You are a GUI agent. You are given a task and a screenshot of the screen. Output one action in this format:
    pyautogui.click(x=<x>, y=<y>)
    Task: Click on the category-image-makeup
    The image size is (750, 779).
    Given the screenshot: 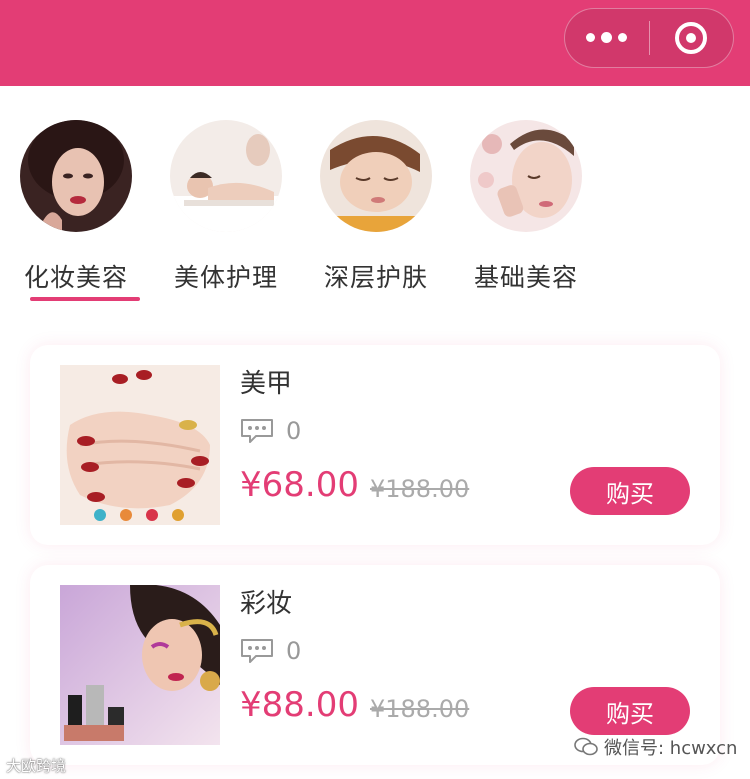 What is the action you would take?
    pyautogui.click(x=76, y=176)
    